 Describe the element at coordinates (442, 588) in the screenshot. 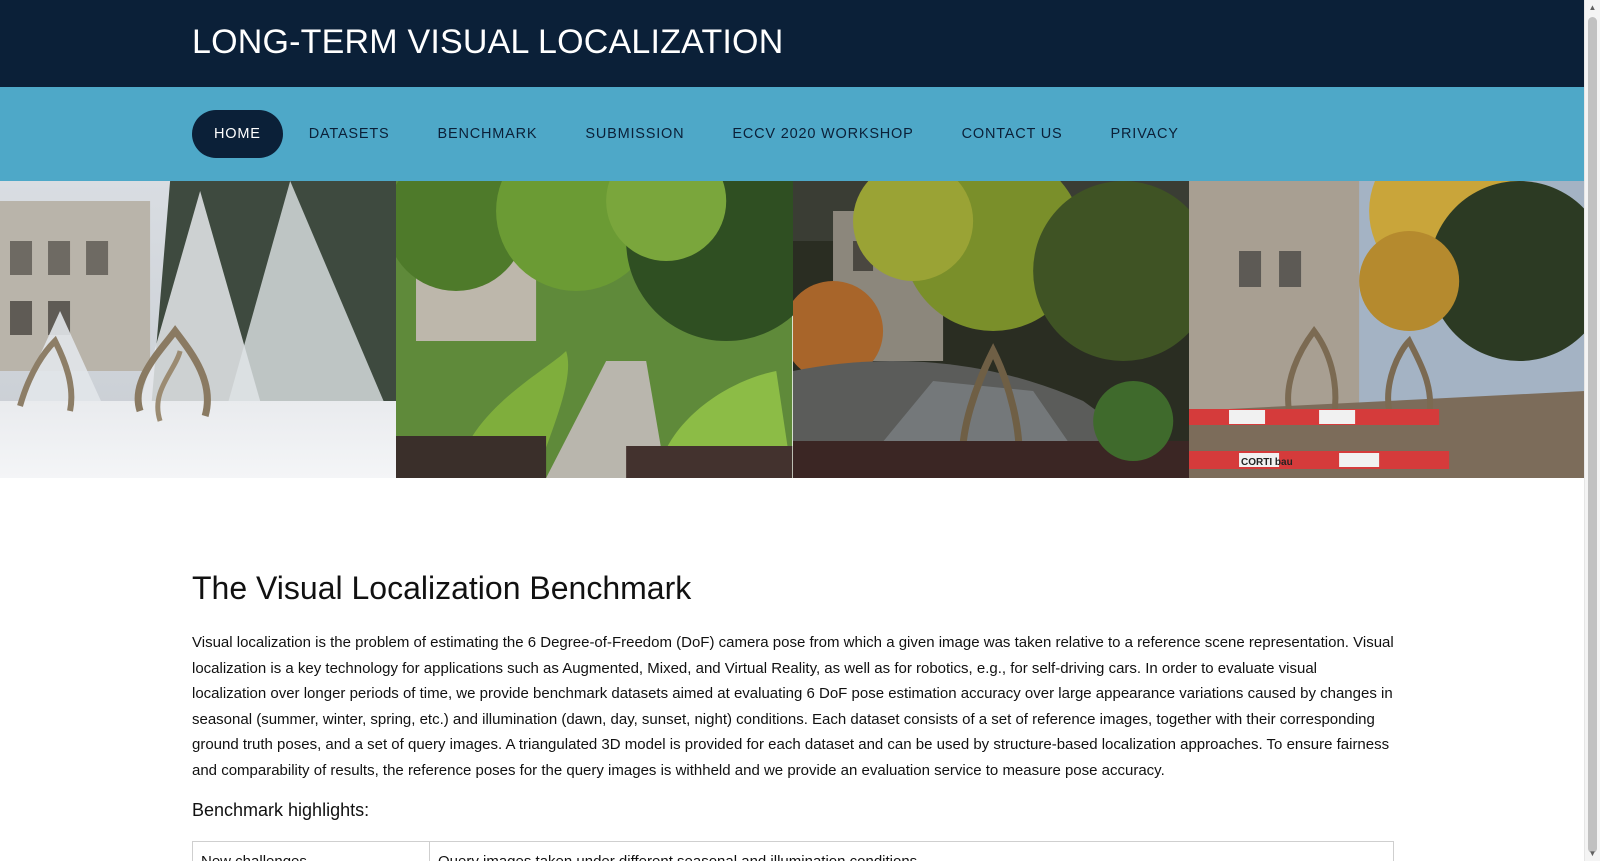

I see `page-heading: The Visual Localization Benchmark` at that location.